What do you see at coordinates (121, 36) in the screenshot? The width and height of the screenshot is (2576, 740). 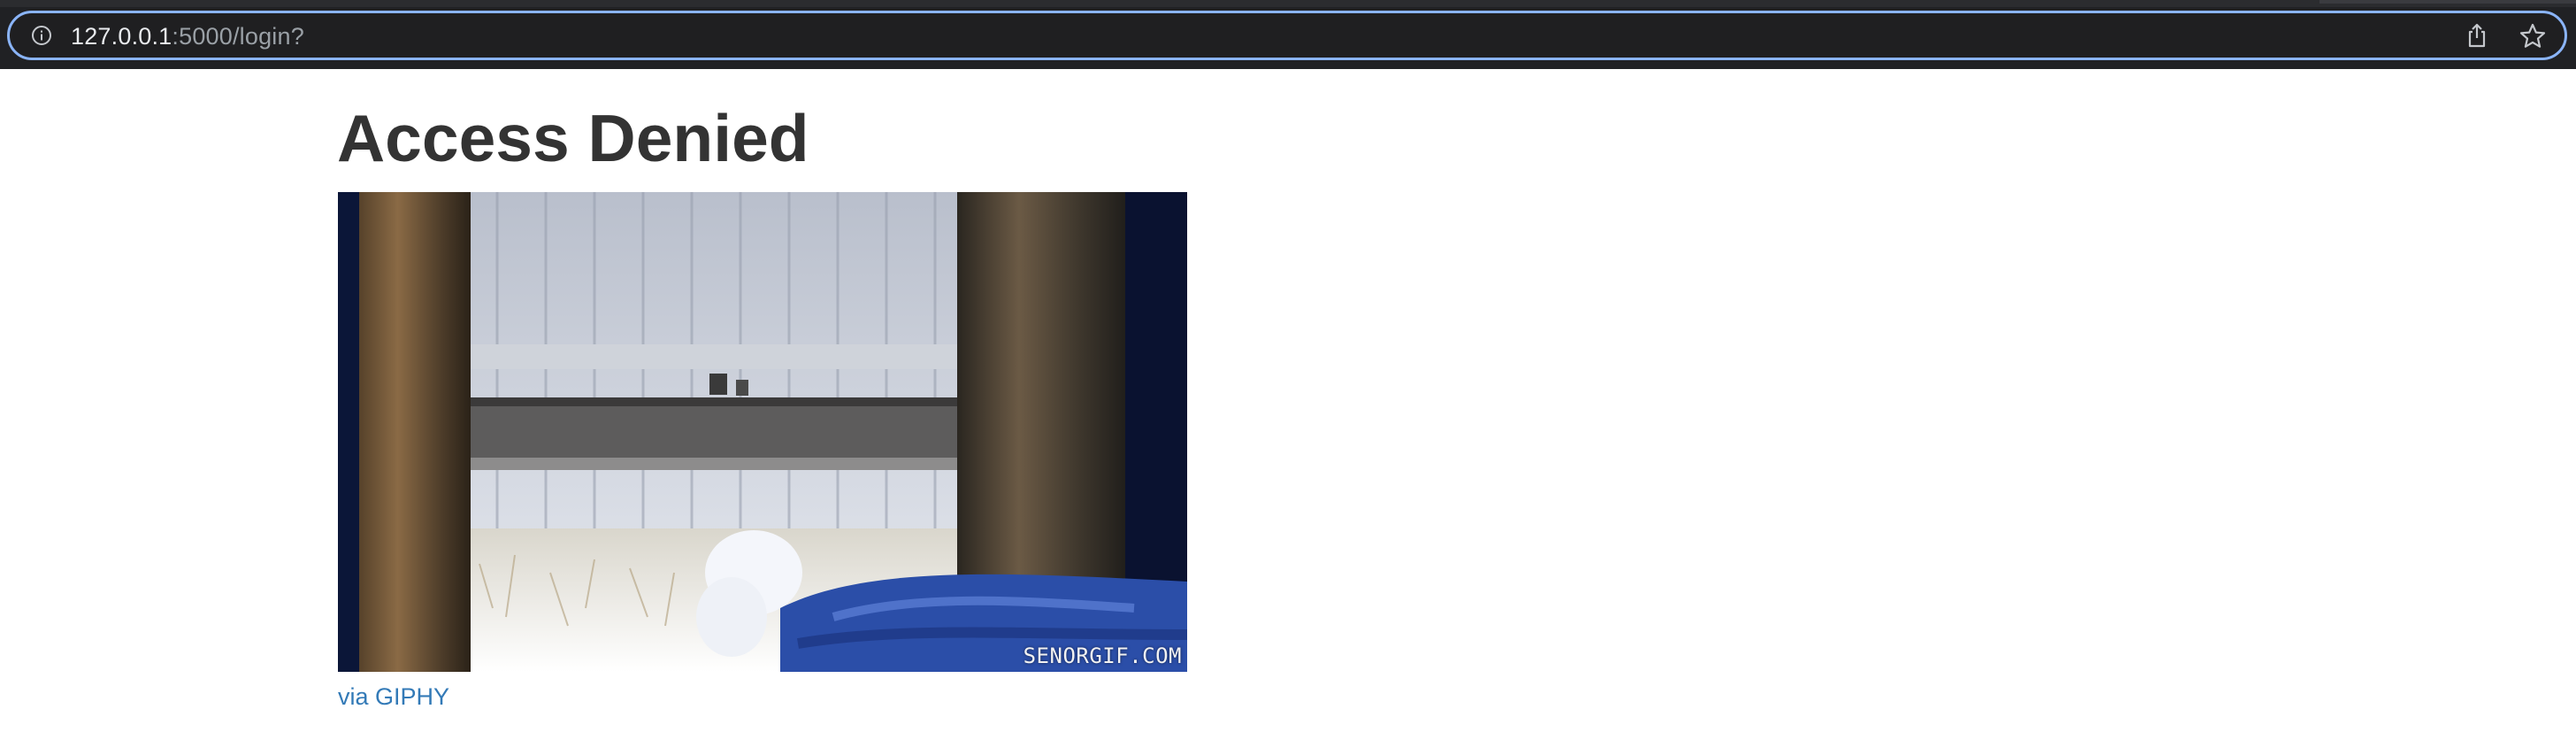 I see `url-host: 127.0.0.1` at bounding box center [121, 36].